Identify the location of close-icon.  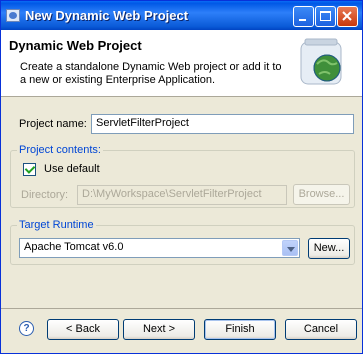
(347, 16).